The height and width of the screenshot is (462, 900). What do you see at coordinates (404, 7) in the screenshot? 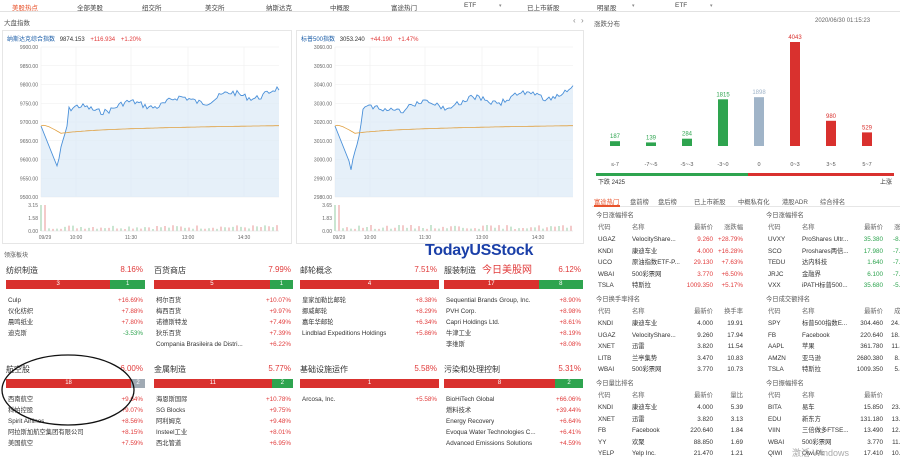
I see `nav-item-6: 富途热门` at bounding box center [404, 7].